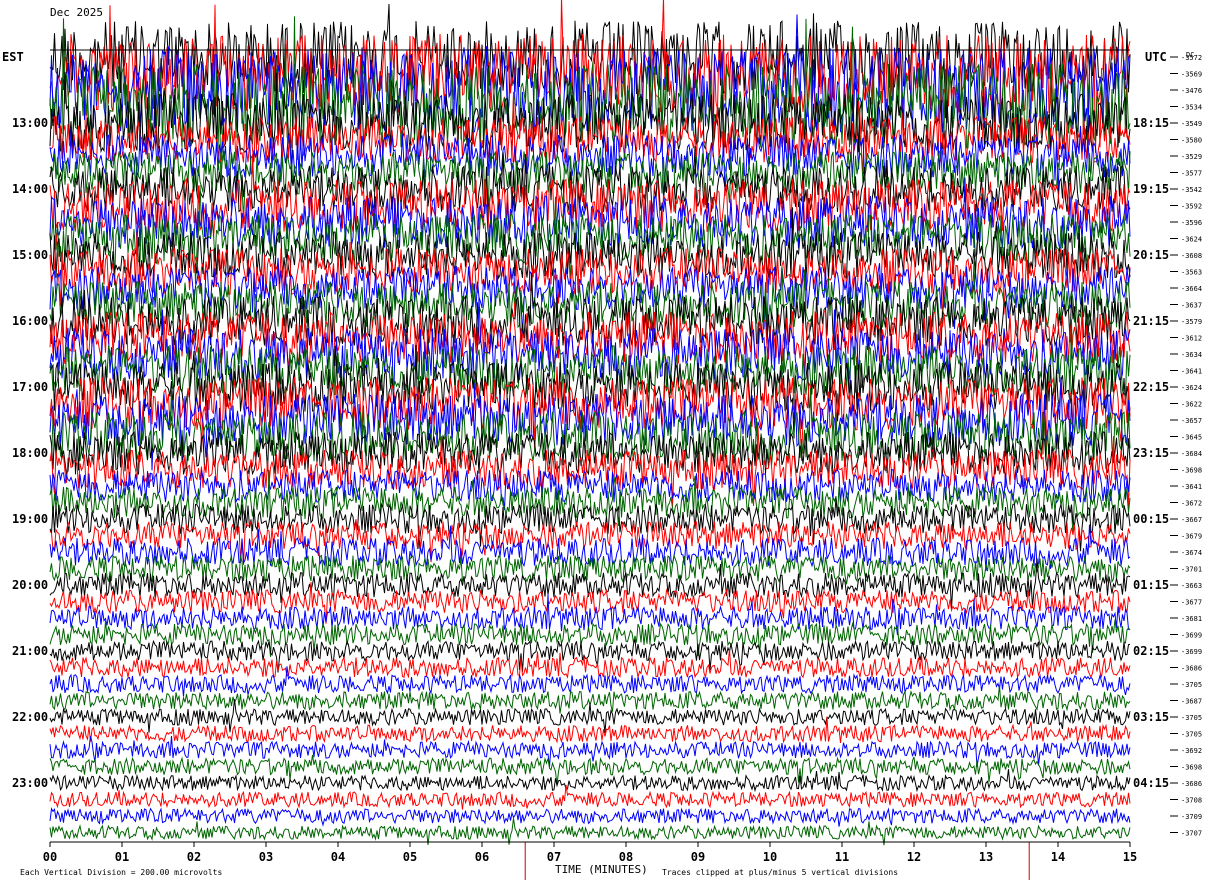  What do you see at coordinates (30, 717) in the screenshot?
I see `left-hour-label: 22:00` at bounding box center [30, 717].